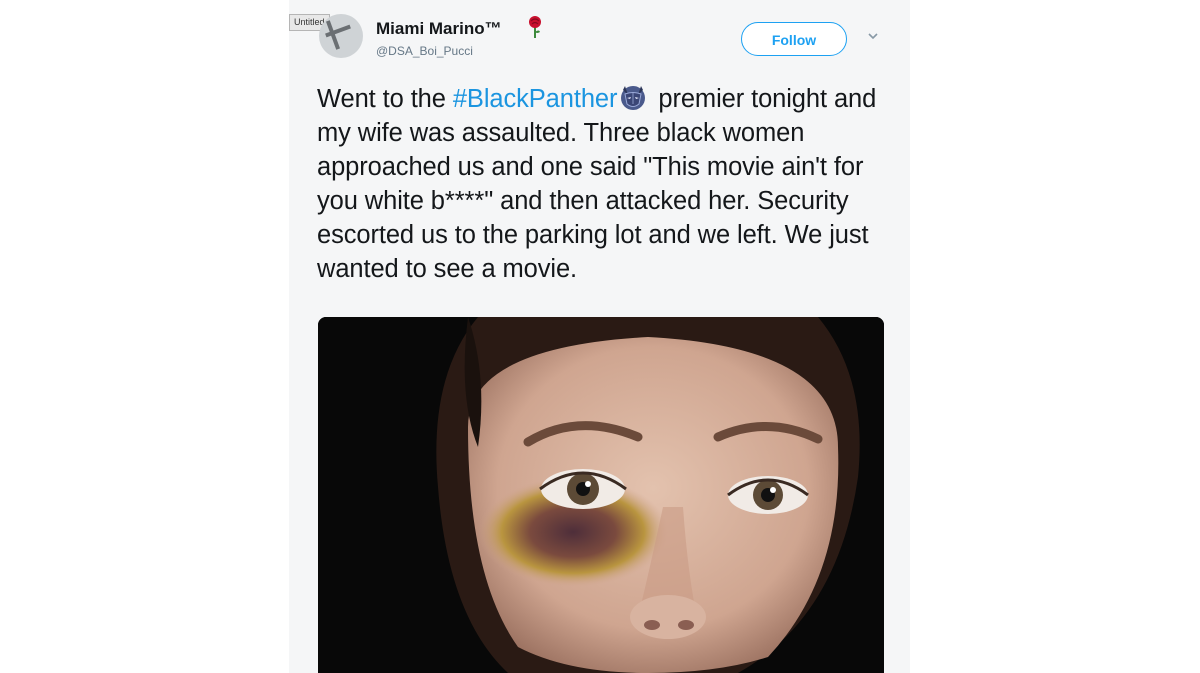 The width and height of the screenshot is (1200, 673). What do you see at coordinates (535, 99) in the screenshot?
I see `hashtag-link: #BlackPanther` at bounding box center [535, 99].